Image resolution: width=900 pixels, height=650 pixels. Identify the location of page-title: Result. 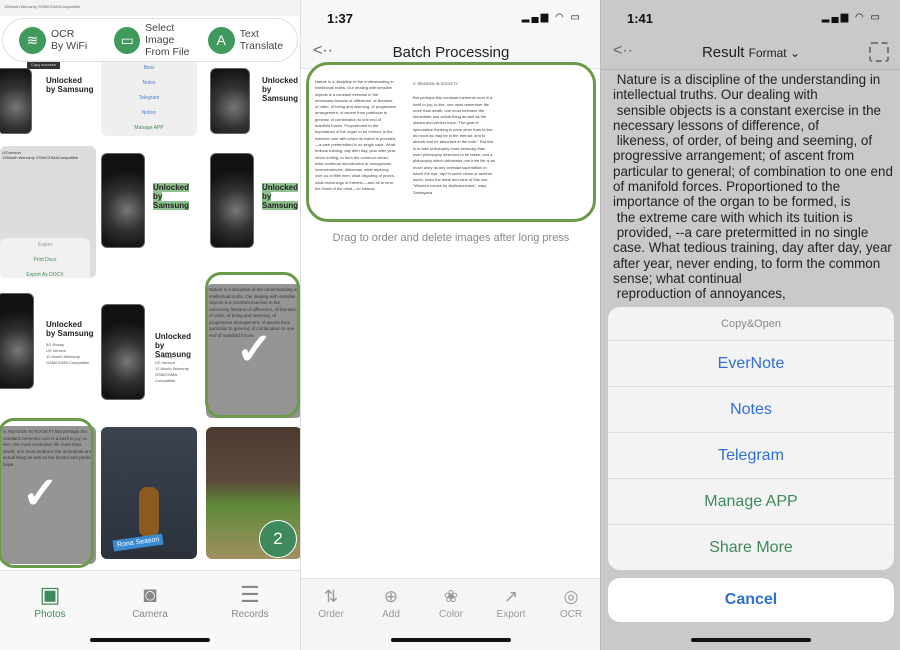
(723, 52).